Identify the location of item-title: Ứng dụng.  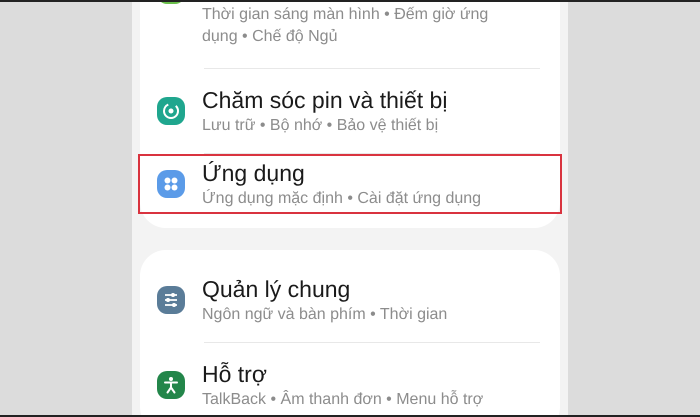
(254, 173).